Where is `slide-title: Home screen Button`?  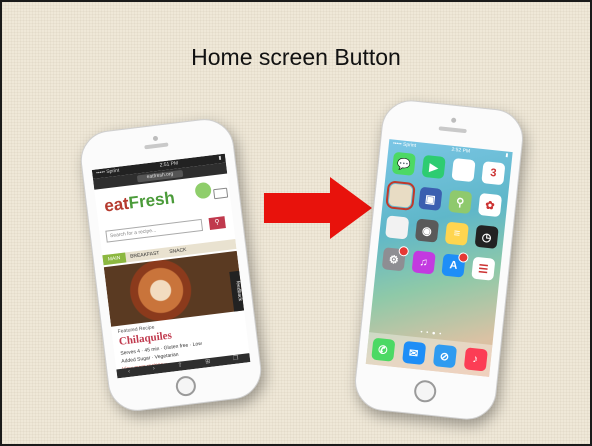 slide-title: Home screen Button is located at coordinates (296, 57).